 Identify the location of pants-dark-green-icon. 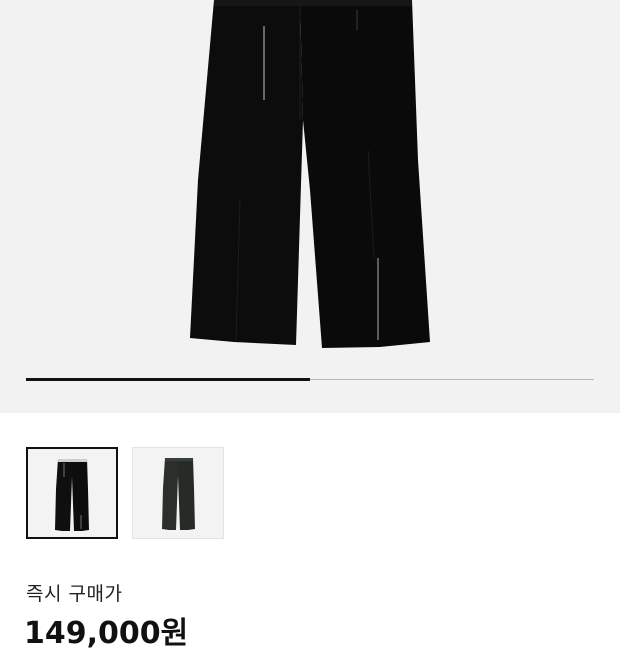
(178, 494).